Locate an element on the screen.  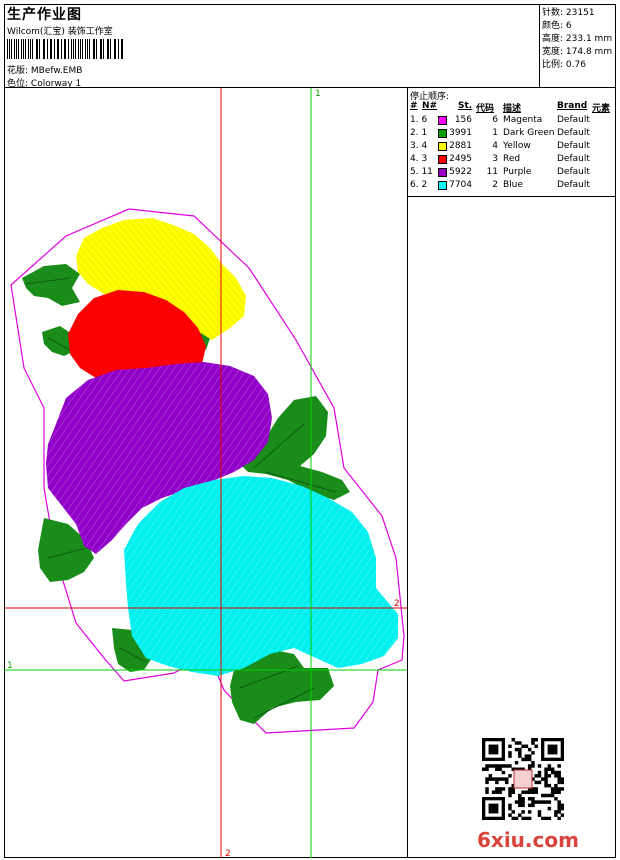
green-guide-label-top: 1 is located at coordinates (318, 94).